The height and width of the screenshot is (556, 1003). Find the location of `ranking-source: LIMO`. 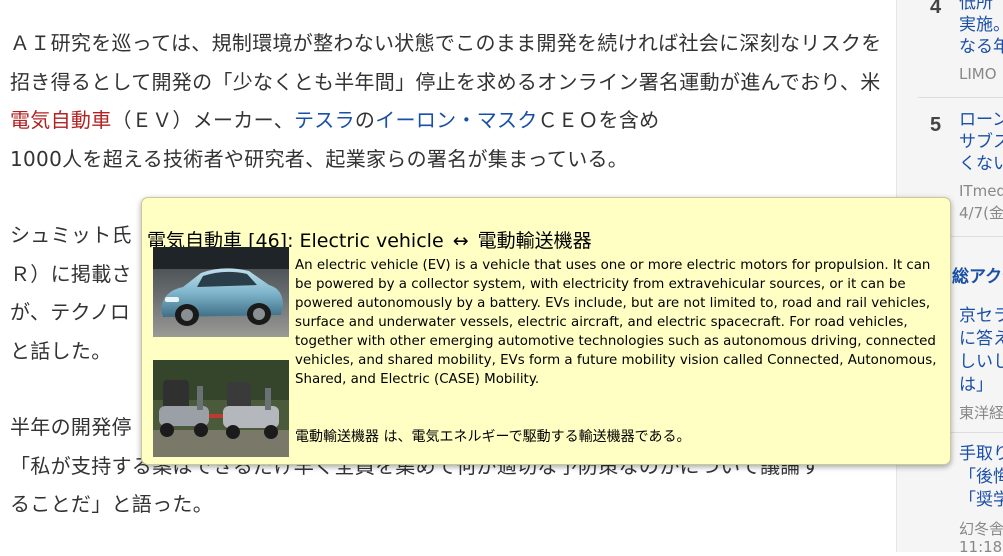

ranking-source: LIMO is located at coordinates (978, 74).